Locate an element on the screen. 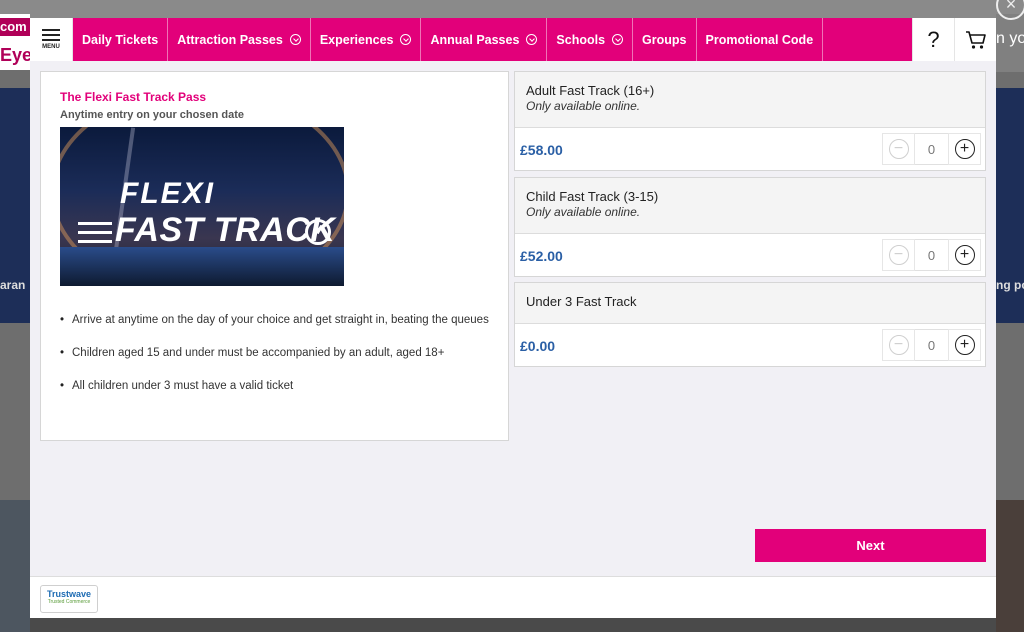 The height and width of the screenshot is (632, 1024). modal-footer: Trustwave Trusted Commerce is located at coordinates (513, 597).